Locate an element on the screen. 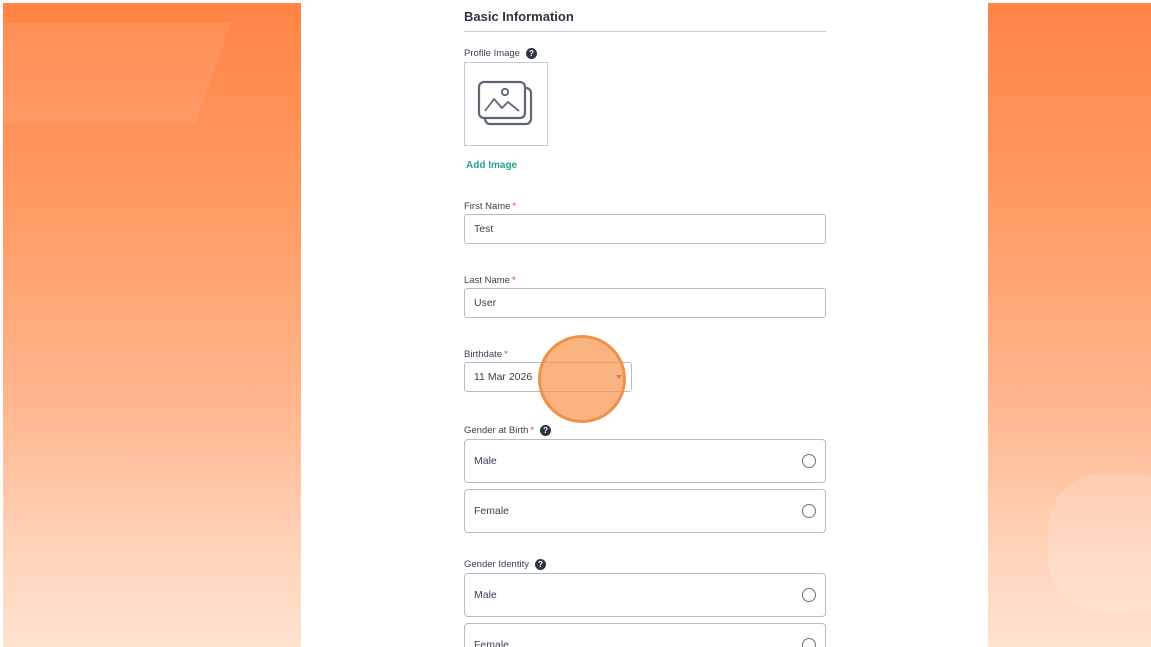 The height and width of the screenshot is (647, 1151). section-title: Basic Information is located at coordinates (519, 16).